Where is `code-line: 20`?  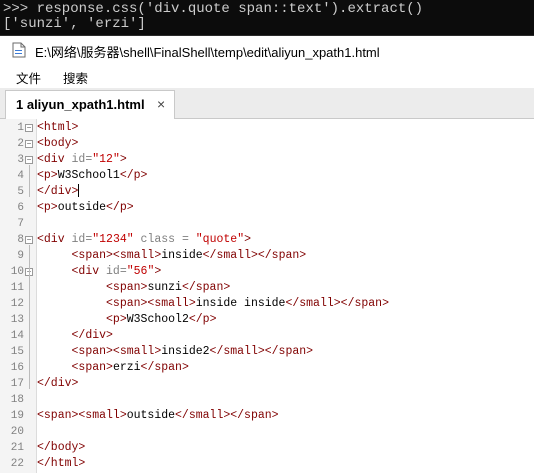
code-line: 20 is located at coordinates (267, 432).